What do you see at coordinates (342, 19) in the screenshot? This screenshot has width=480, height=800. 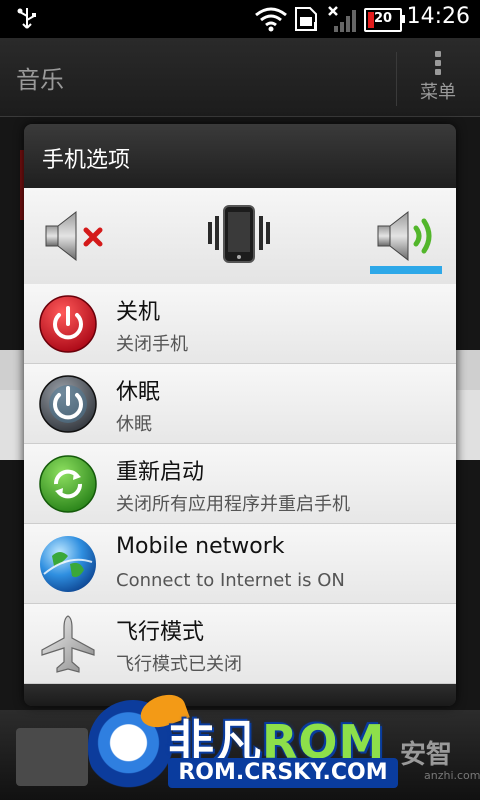 I see `no-signal-icon` at bounding box center [342, 19].